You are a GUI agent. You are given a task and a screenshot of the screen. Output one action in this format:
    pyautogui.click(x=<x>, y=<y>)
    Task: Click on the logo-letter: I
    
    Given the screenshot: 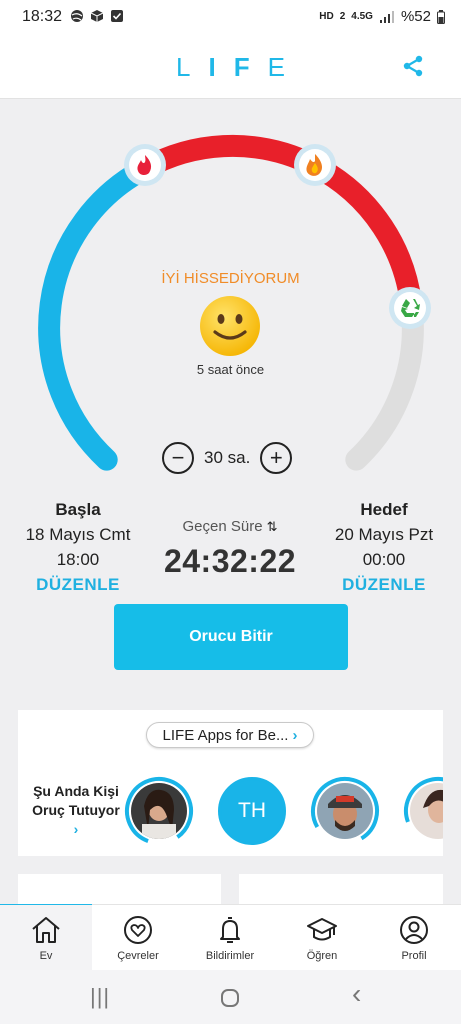 What is the action you would take?
    pyautogui.click(x=221, y=67)
    